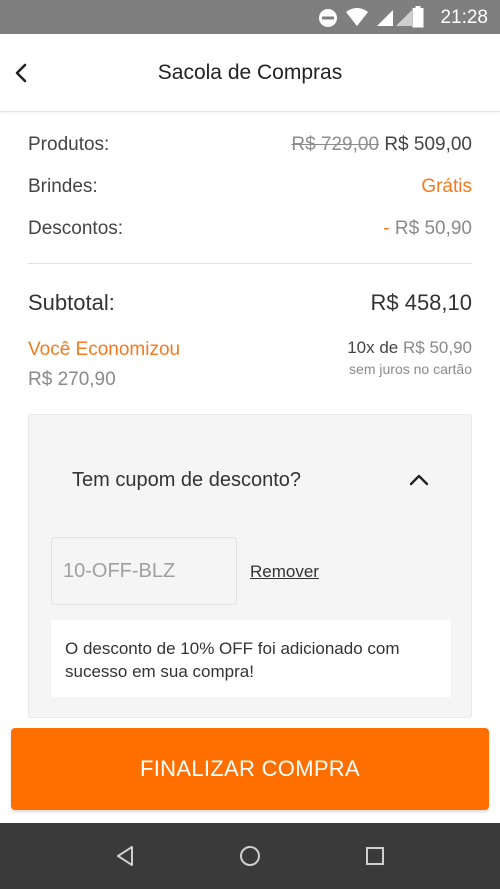 This screenshot has width=500, height=889. What do you see at coordinates (464, 17) in the screenshot?
I see `status-time: 21:28` at bounding box center [464, 17].